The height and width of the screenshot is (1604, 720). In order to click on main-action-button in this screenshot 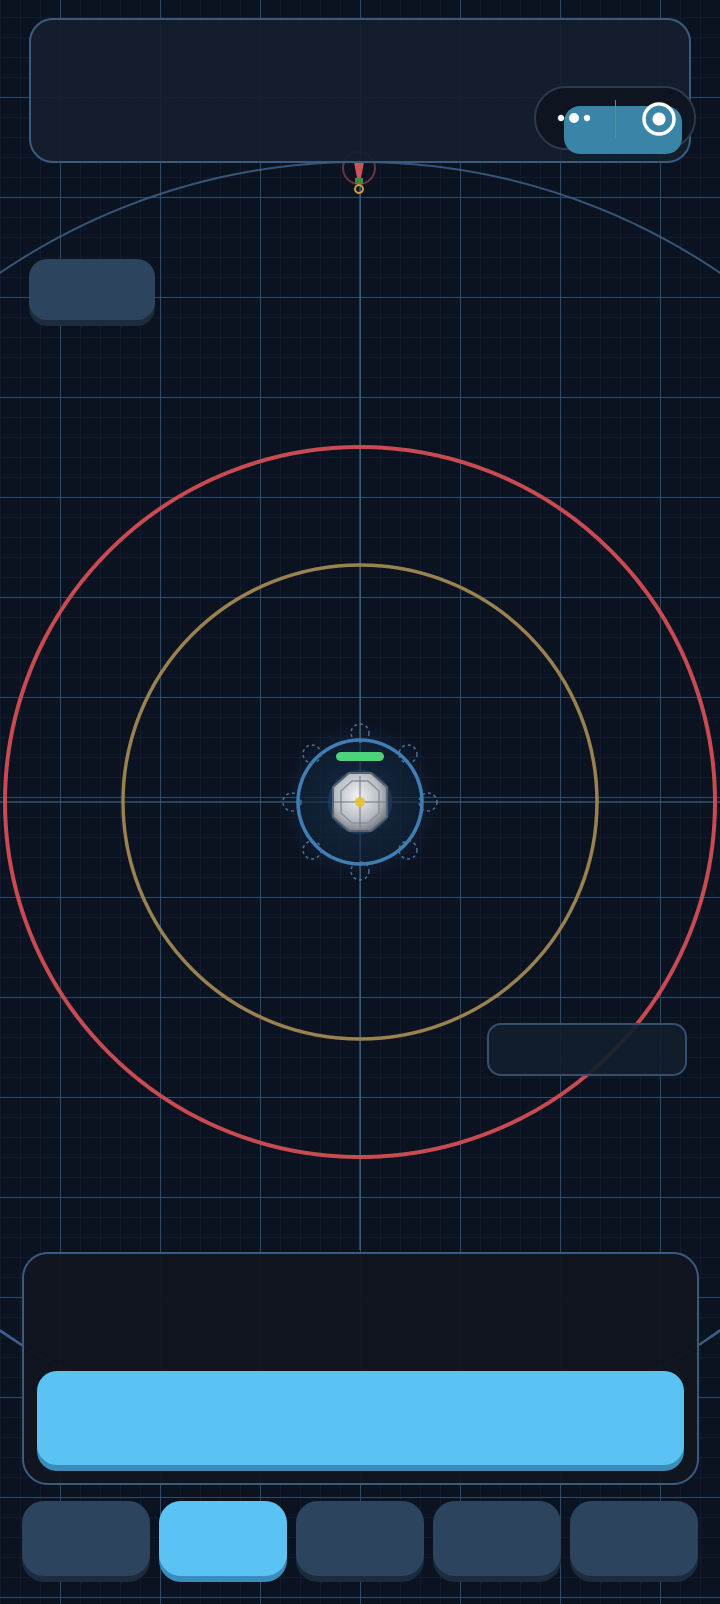, I will do `click(360, 1418)`.